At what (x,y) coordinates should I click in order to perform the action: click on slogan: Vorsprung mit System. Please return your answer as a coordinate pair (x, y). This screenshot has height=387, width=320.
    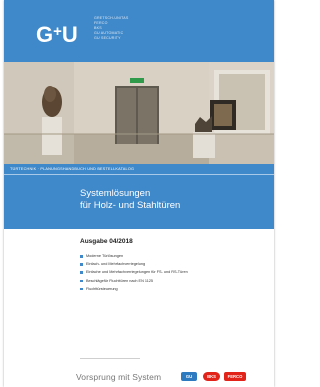
    Looking at the image, I should click on (119, 377).